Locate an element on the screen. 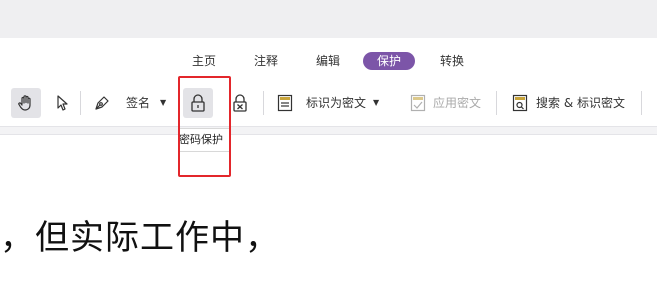 Image resolution: width=657 pixels, height=308 pixels. protect-toolbar: 签名 ▼ 标识为密文 ▼ 应用密文 搜索 & 标识密文 is located at coordinates (328, 103).